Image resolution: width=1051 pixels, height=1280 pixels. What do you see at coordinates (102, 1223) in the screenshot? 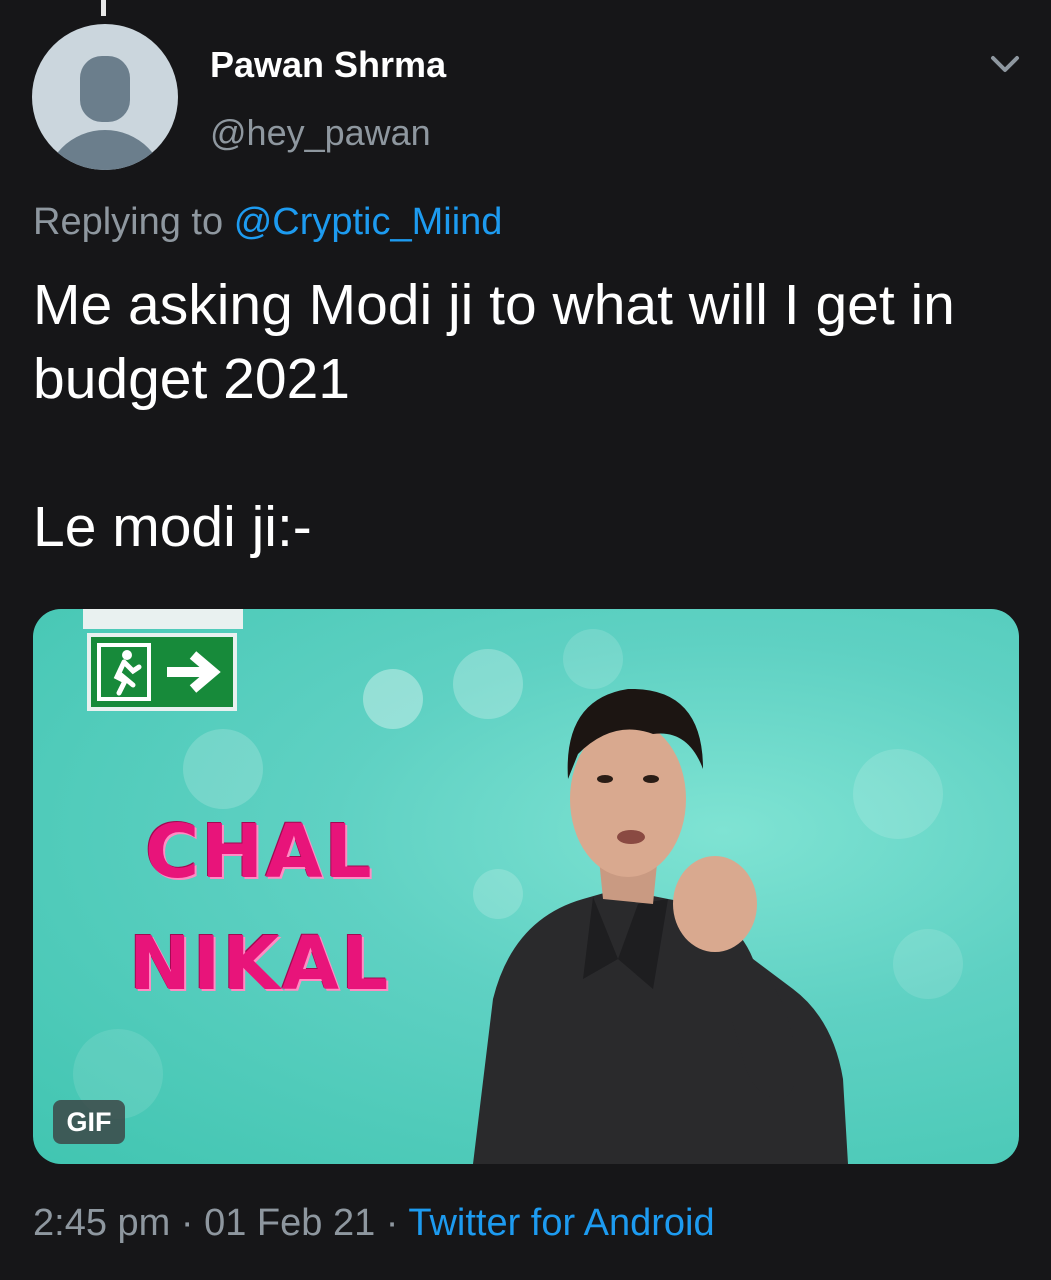
I see `tweet-time: 2:45 pm` at bounding box center [102, 1223].